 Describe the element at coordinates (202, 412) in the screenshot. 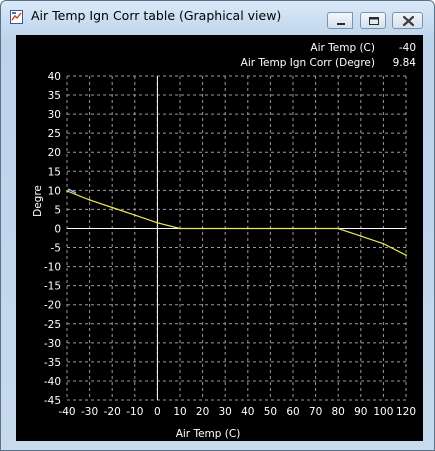

I see `x-tick-label: 20` at that location.